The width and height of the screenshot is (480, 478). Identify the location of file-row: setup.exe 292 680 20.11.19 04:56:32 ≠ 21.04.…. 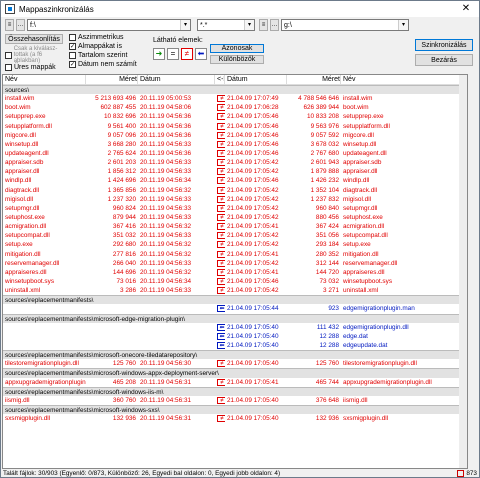
(235, 244).